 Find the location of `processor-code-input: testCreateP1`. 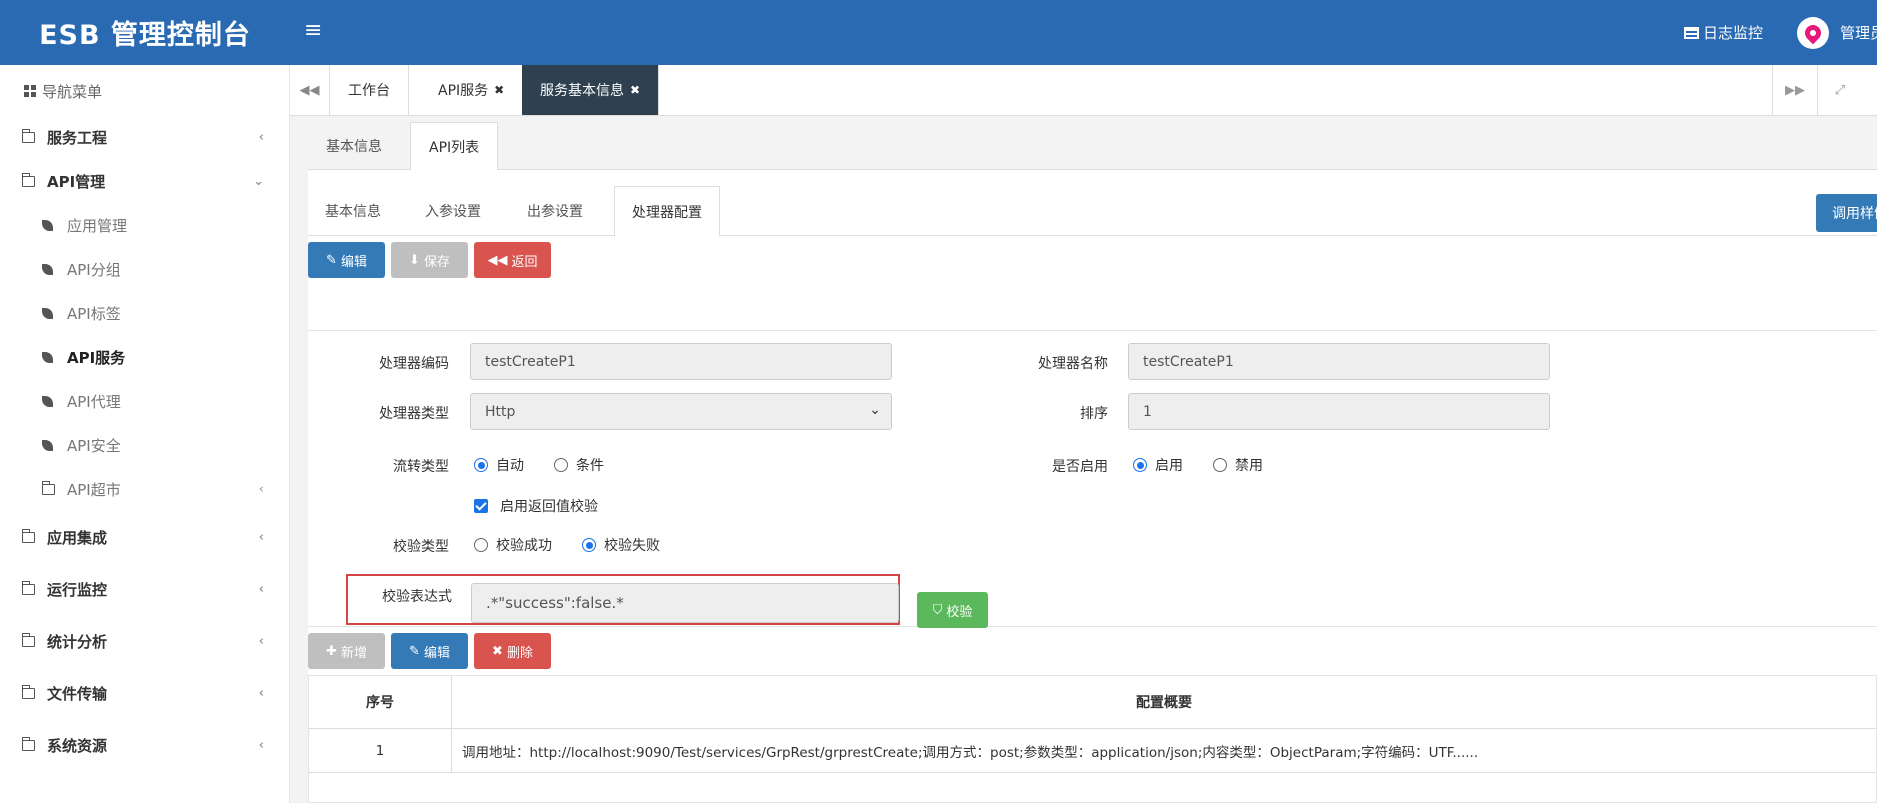

processor-code-input: testCreateP1 is located at coordinates (681, 361).